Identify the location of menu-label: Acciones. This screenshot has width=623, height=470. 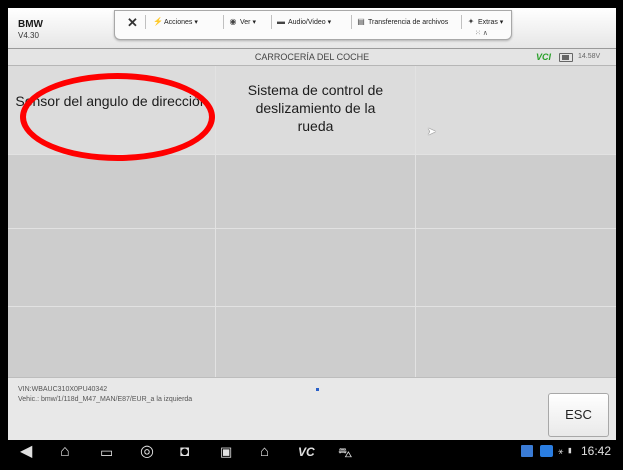
(178, 22).